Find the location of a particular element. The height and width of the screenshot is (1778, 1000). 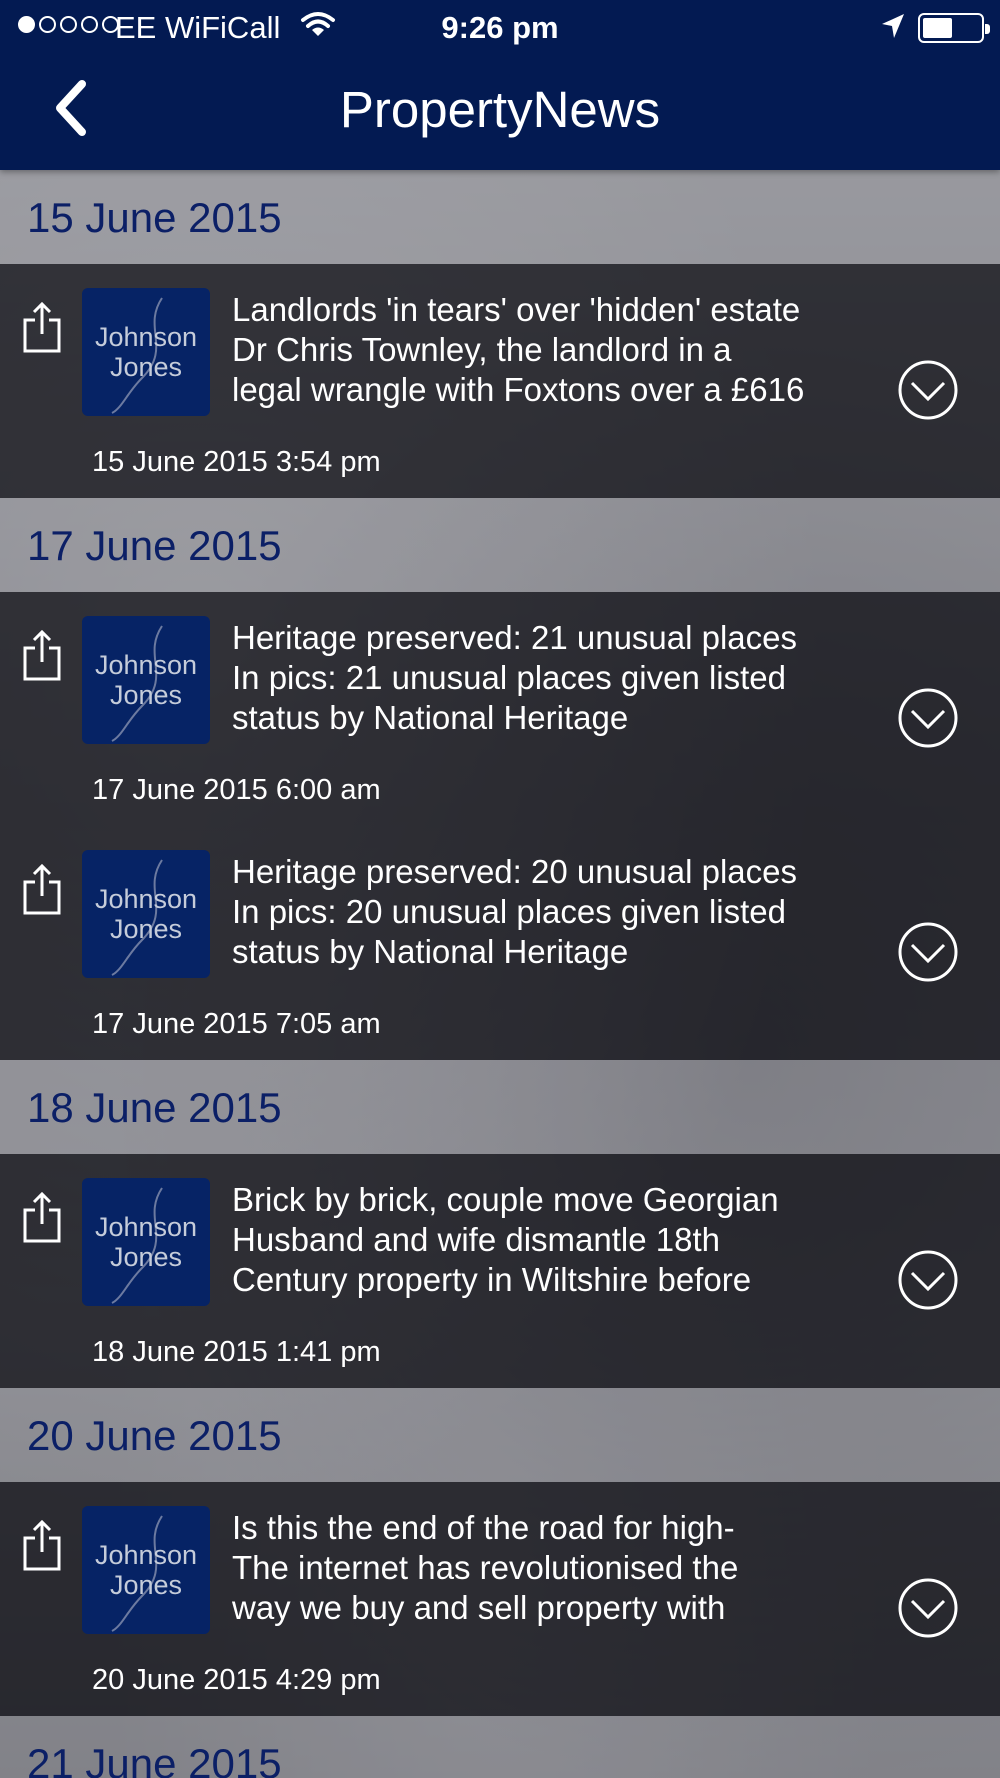

location-arrow-icon is located at coordinates (893, 26).